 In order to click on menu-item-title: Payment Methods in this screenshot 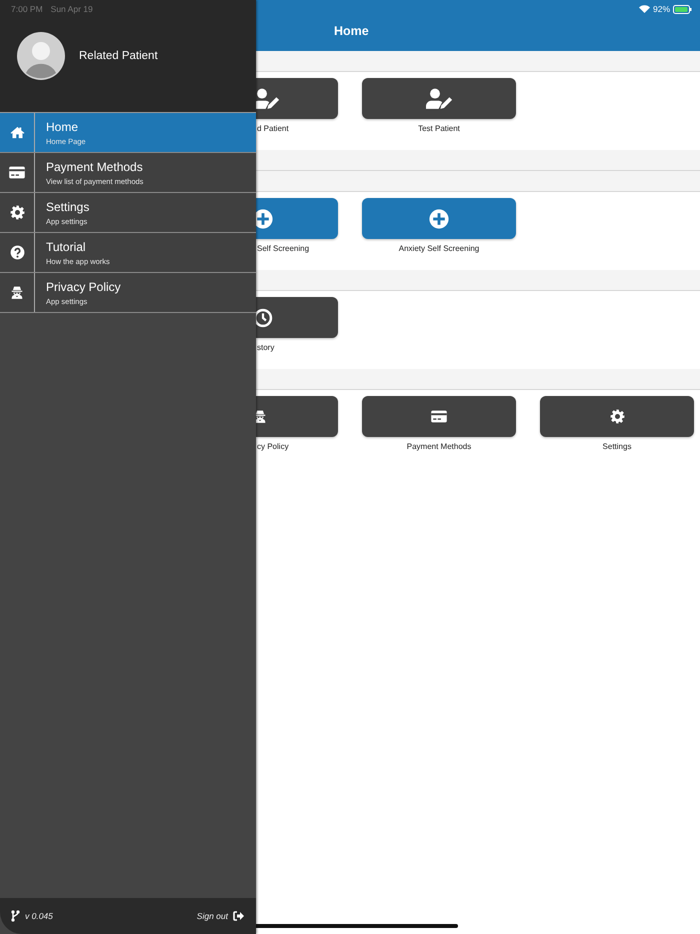, I will do `click(95, 167)`.